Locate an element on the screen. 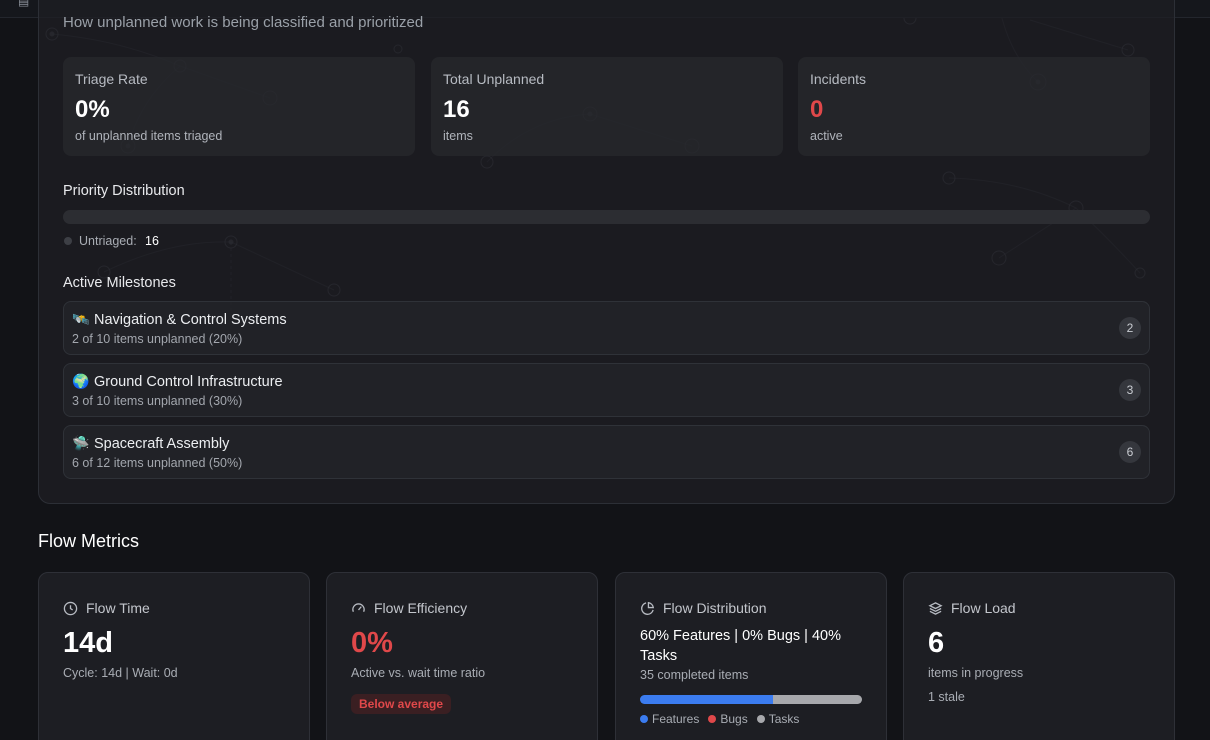 Image resolution: width=1210 pixels, height=740 pixels. bugs-dot is located at coordinates (712, 719).